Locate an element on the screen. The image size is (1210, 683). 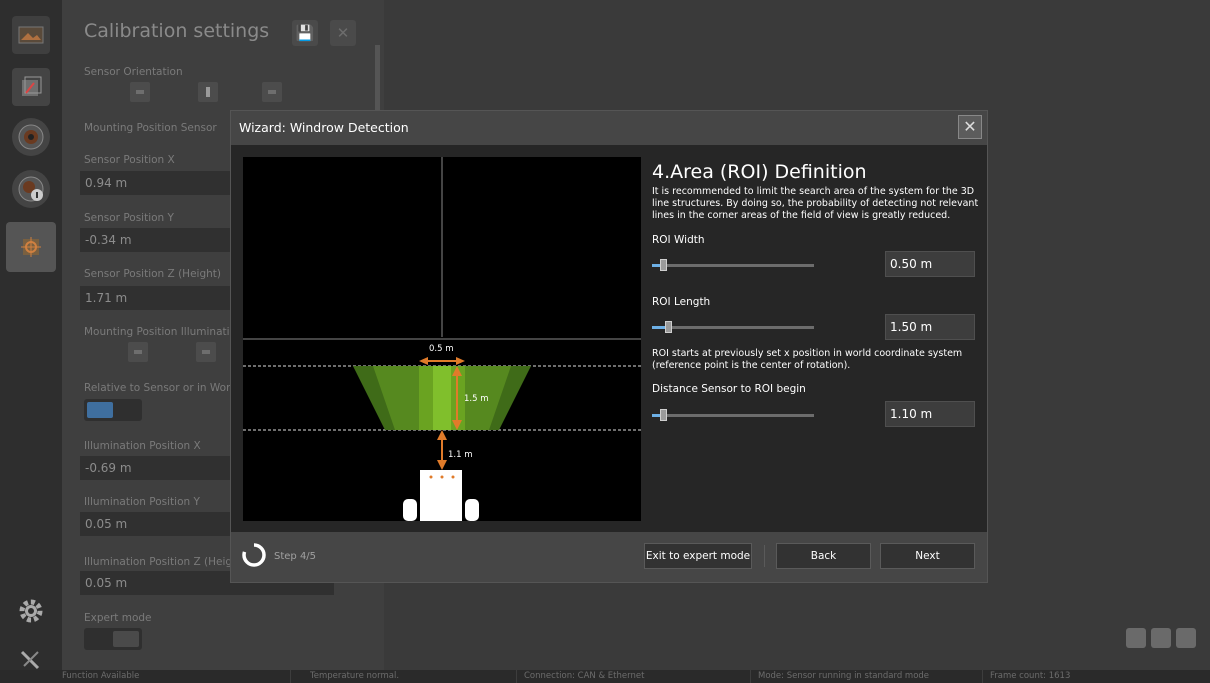
status-function: Function Available is located at coordinates (101, 676).